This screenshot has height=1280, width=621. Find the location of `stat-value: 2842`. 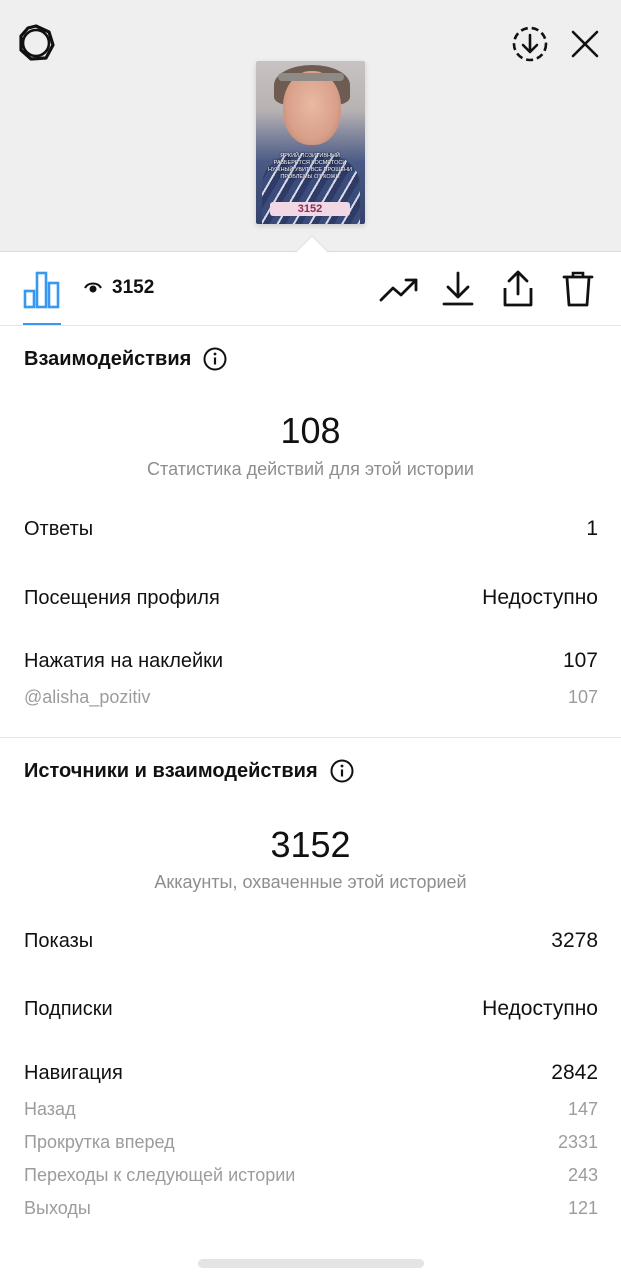

stat-value: 2842 is located at coordinates (574, 1072).